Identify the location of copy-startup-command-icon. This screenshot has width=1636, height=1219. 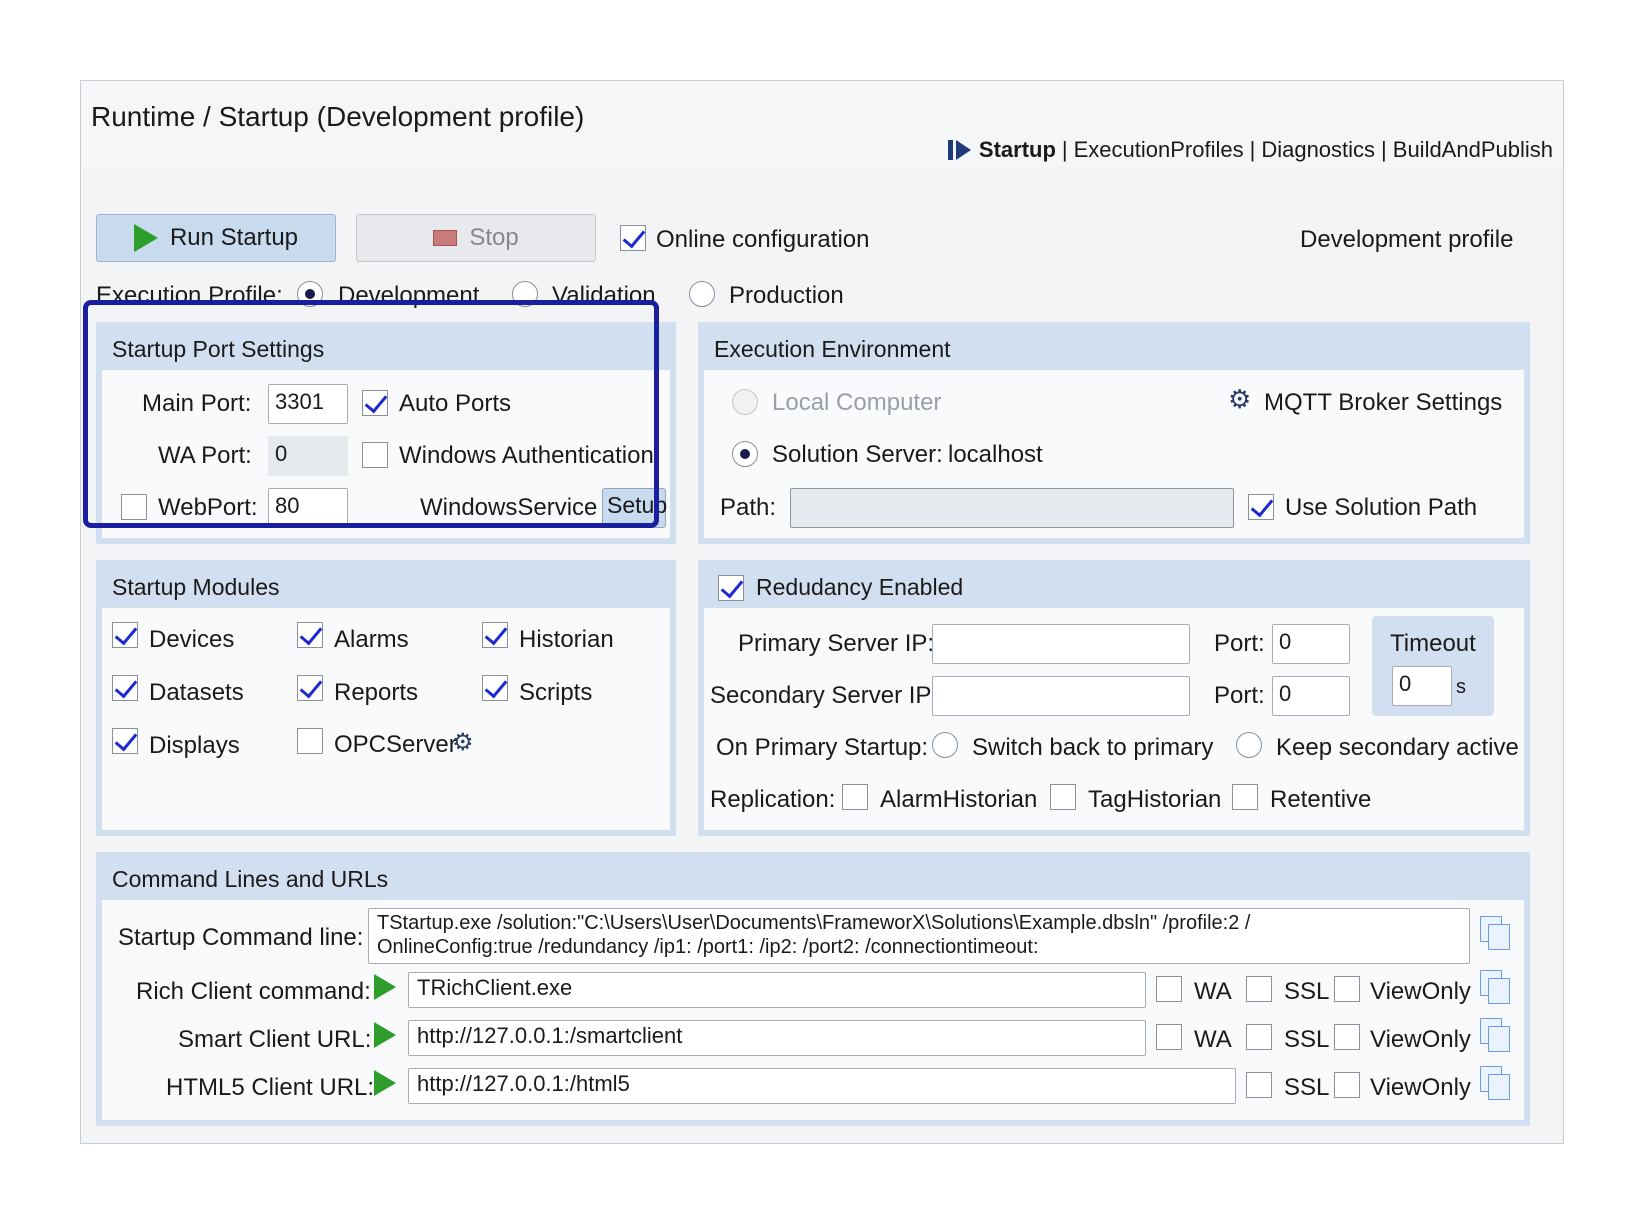
(1496, 934).